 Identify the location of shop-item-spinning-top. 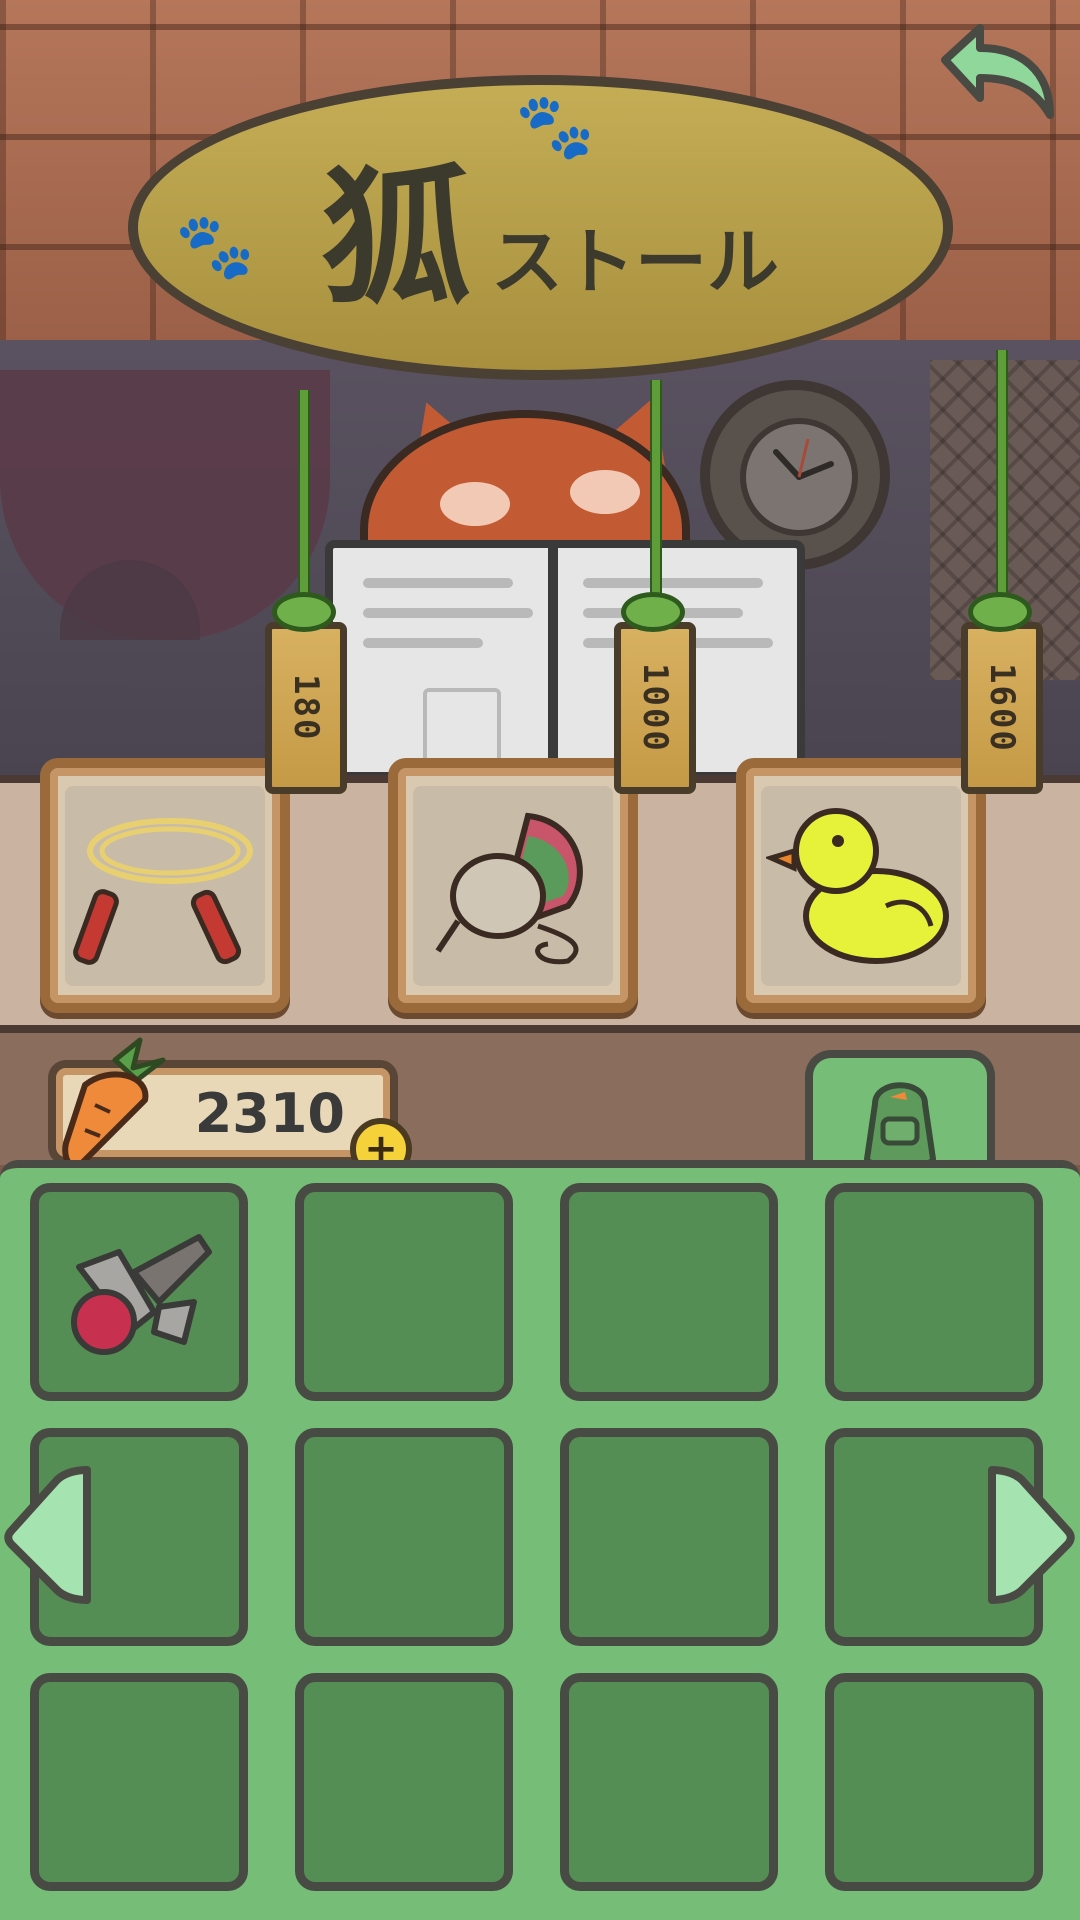
(513, 885).